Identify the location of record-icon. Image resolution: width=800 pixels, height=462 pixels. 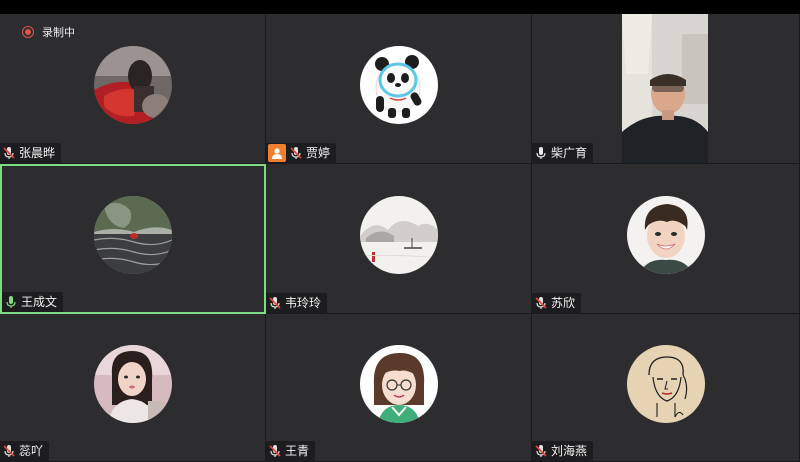
(28, 32).